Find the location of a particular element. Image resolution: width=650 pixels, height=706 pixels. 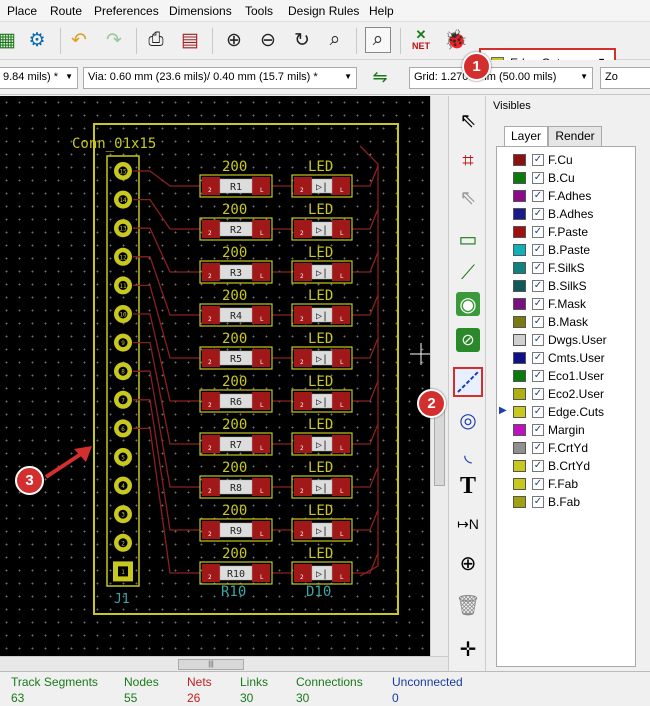

layer-row: ✓ F.Cu is located at coordinates (574, 160).